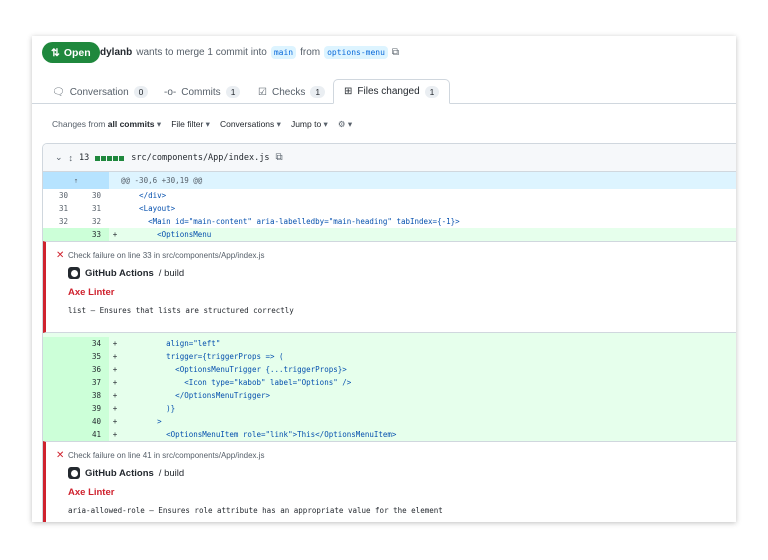  What do you see at coordinates (341, 124) in the screenshot?
I see `gear-icon: ⚙` at bounding box center [341, 124].